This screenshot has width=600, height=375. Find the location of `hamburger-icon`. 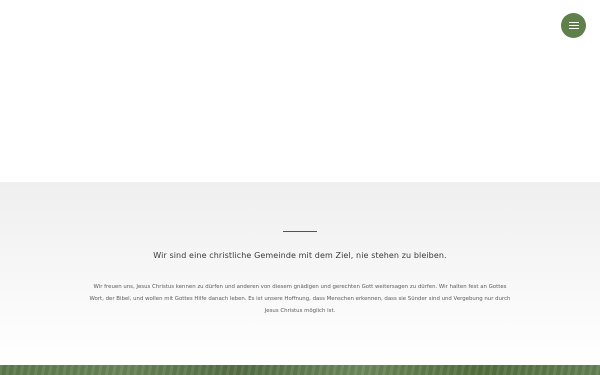

hamburger-icon is located at coordinates (573, 25).